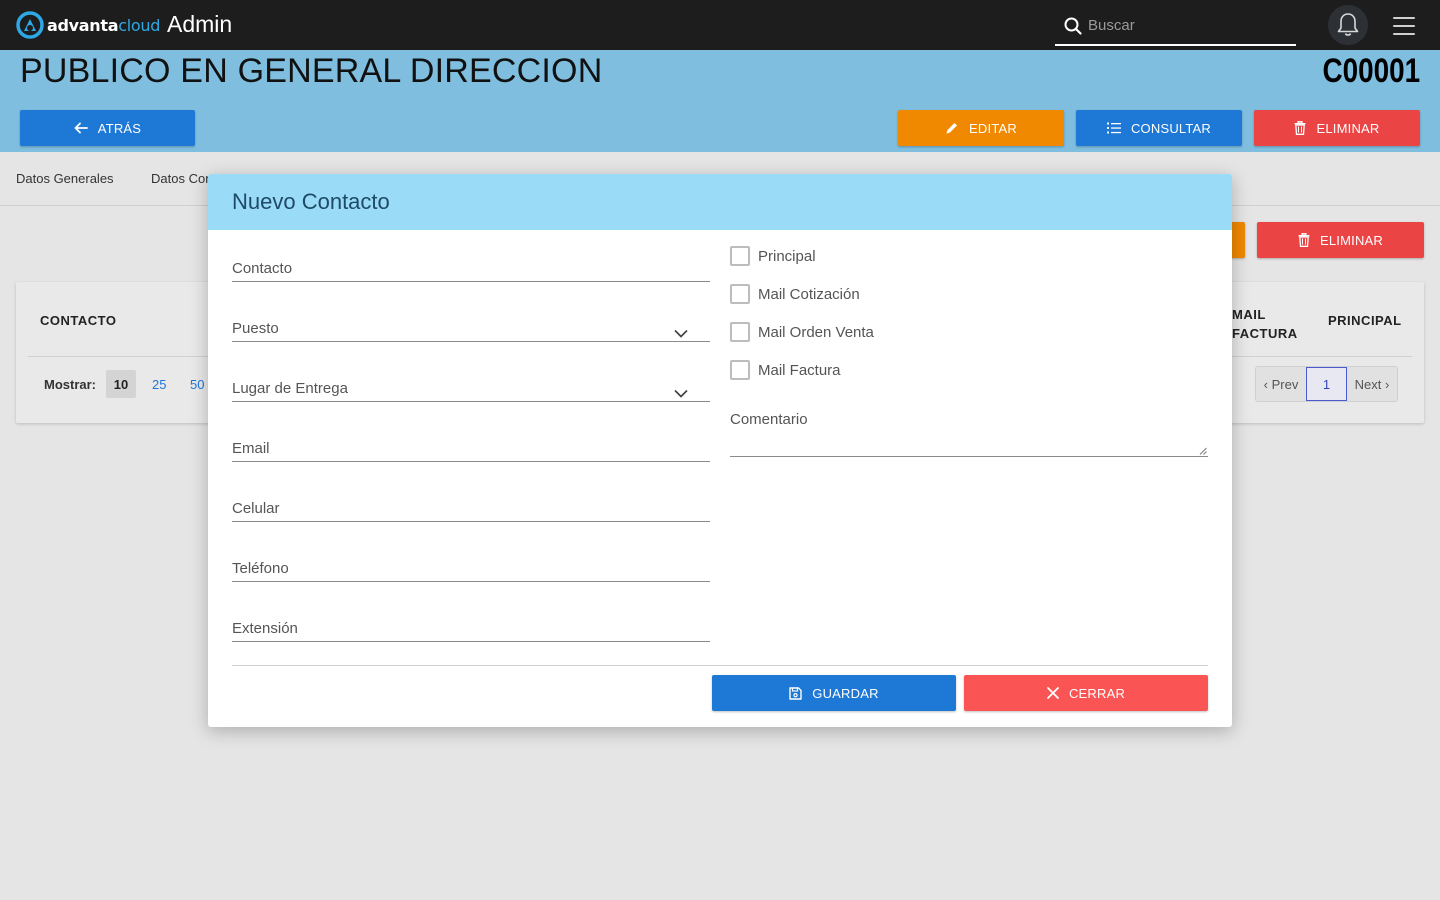 This screenshot has height=900, width=1440. What do you see at coordinates (969, 446) in the screenshot?
I see `comentario-textarea` at bounding box center [969, 446].